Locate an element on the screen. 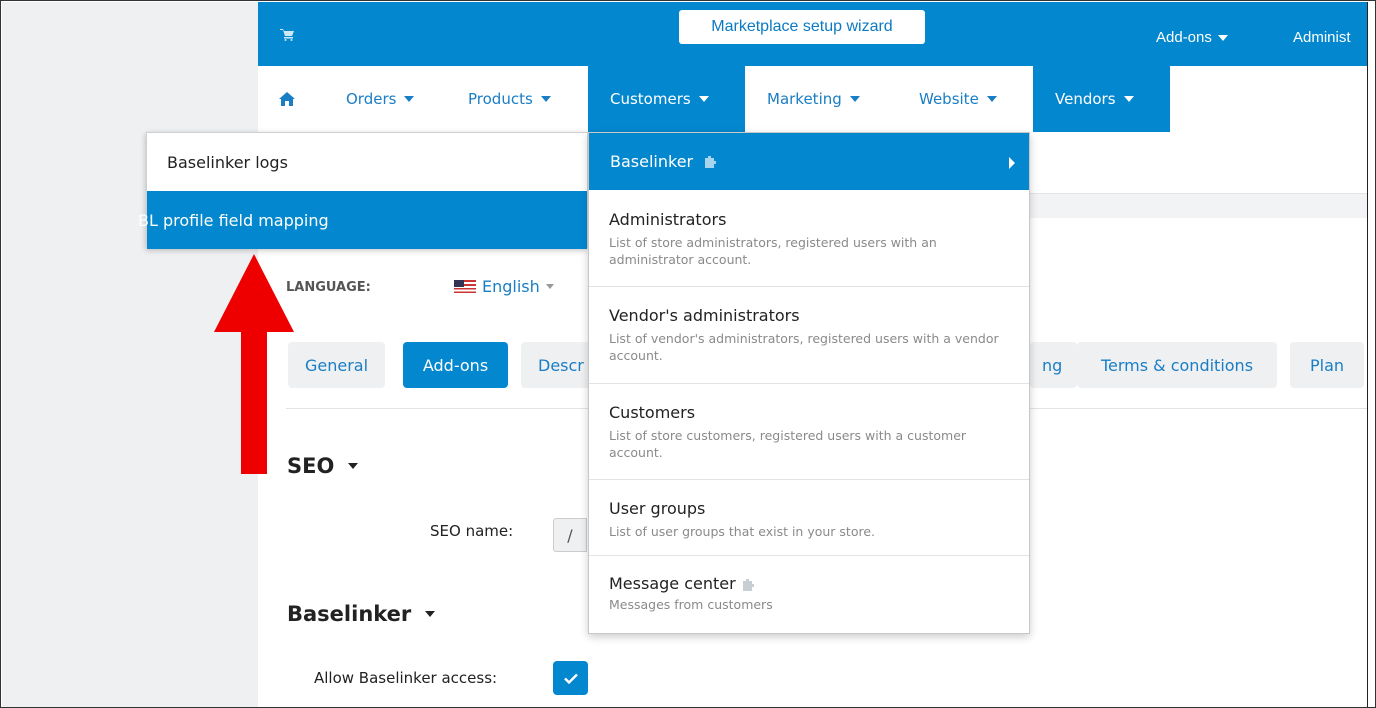 This screenshot has height=708, width=1376. dropdown-item-title: Customers is located at coordinates (652, 412).